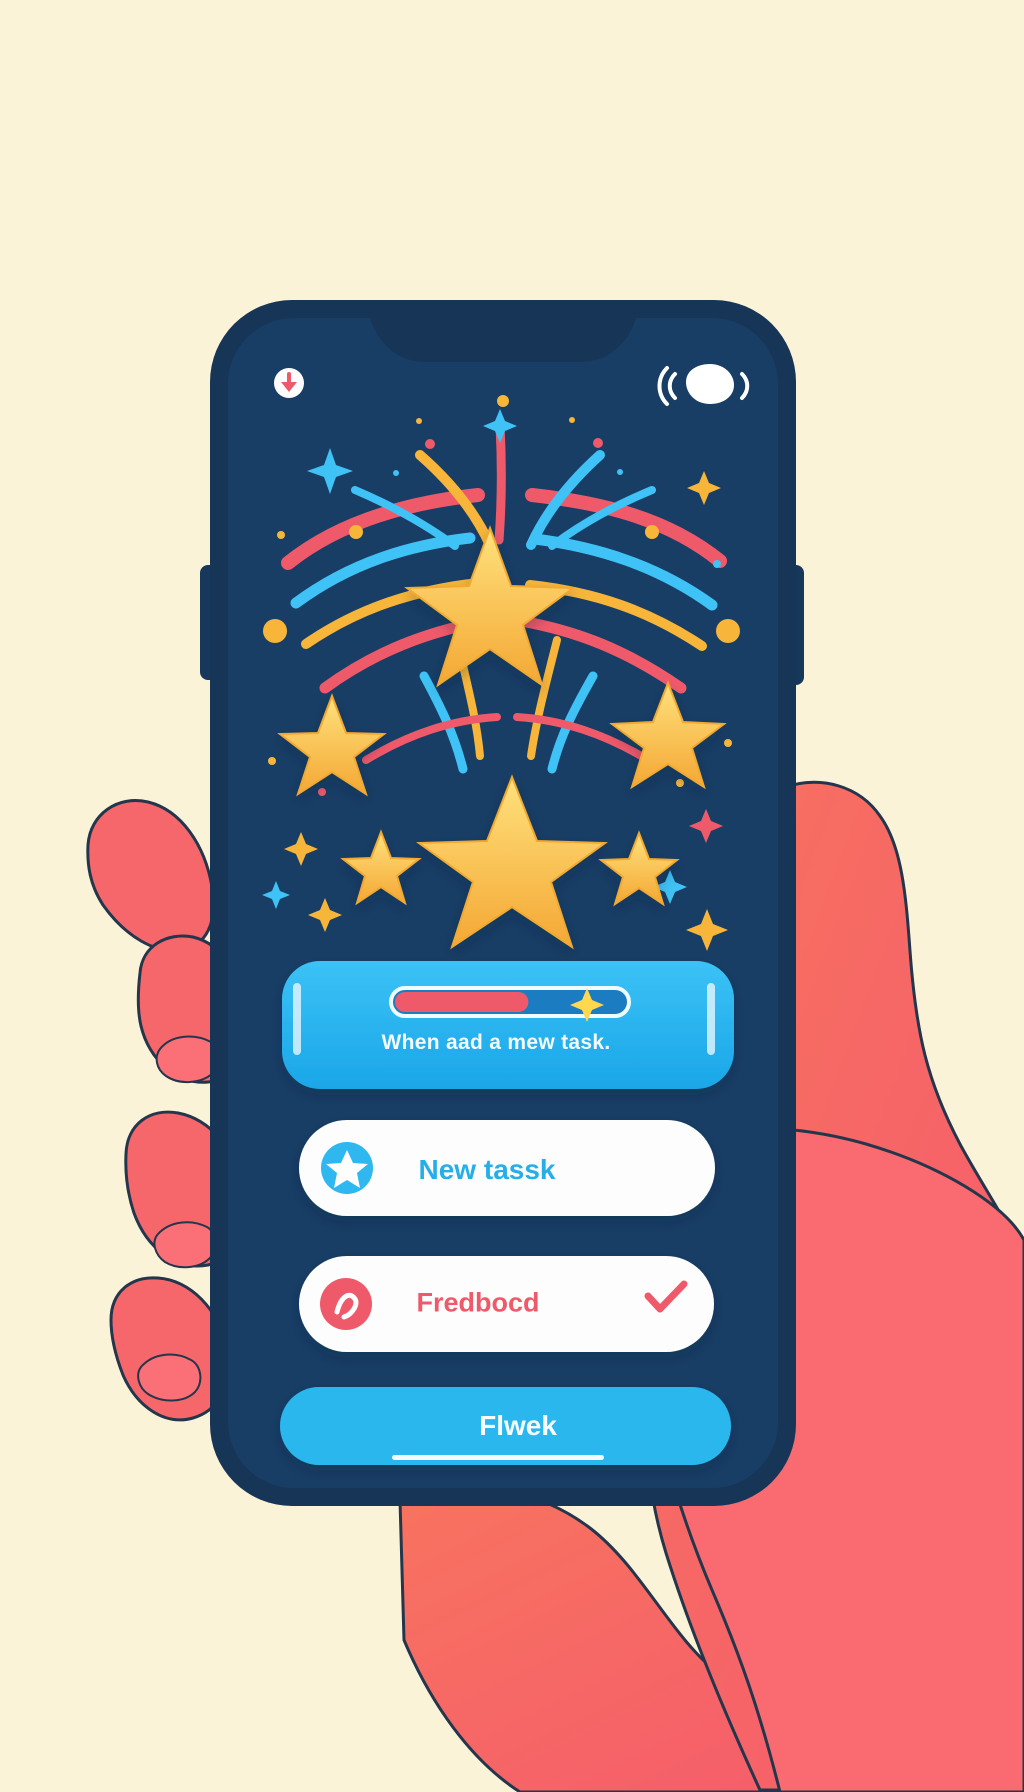  I want to click on notification-icon, so click(289, 383).